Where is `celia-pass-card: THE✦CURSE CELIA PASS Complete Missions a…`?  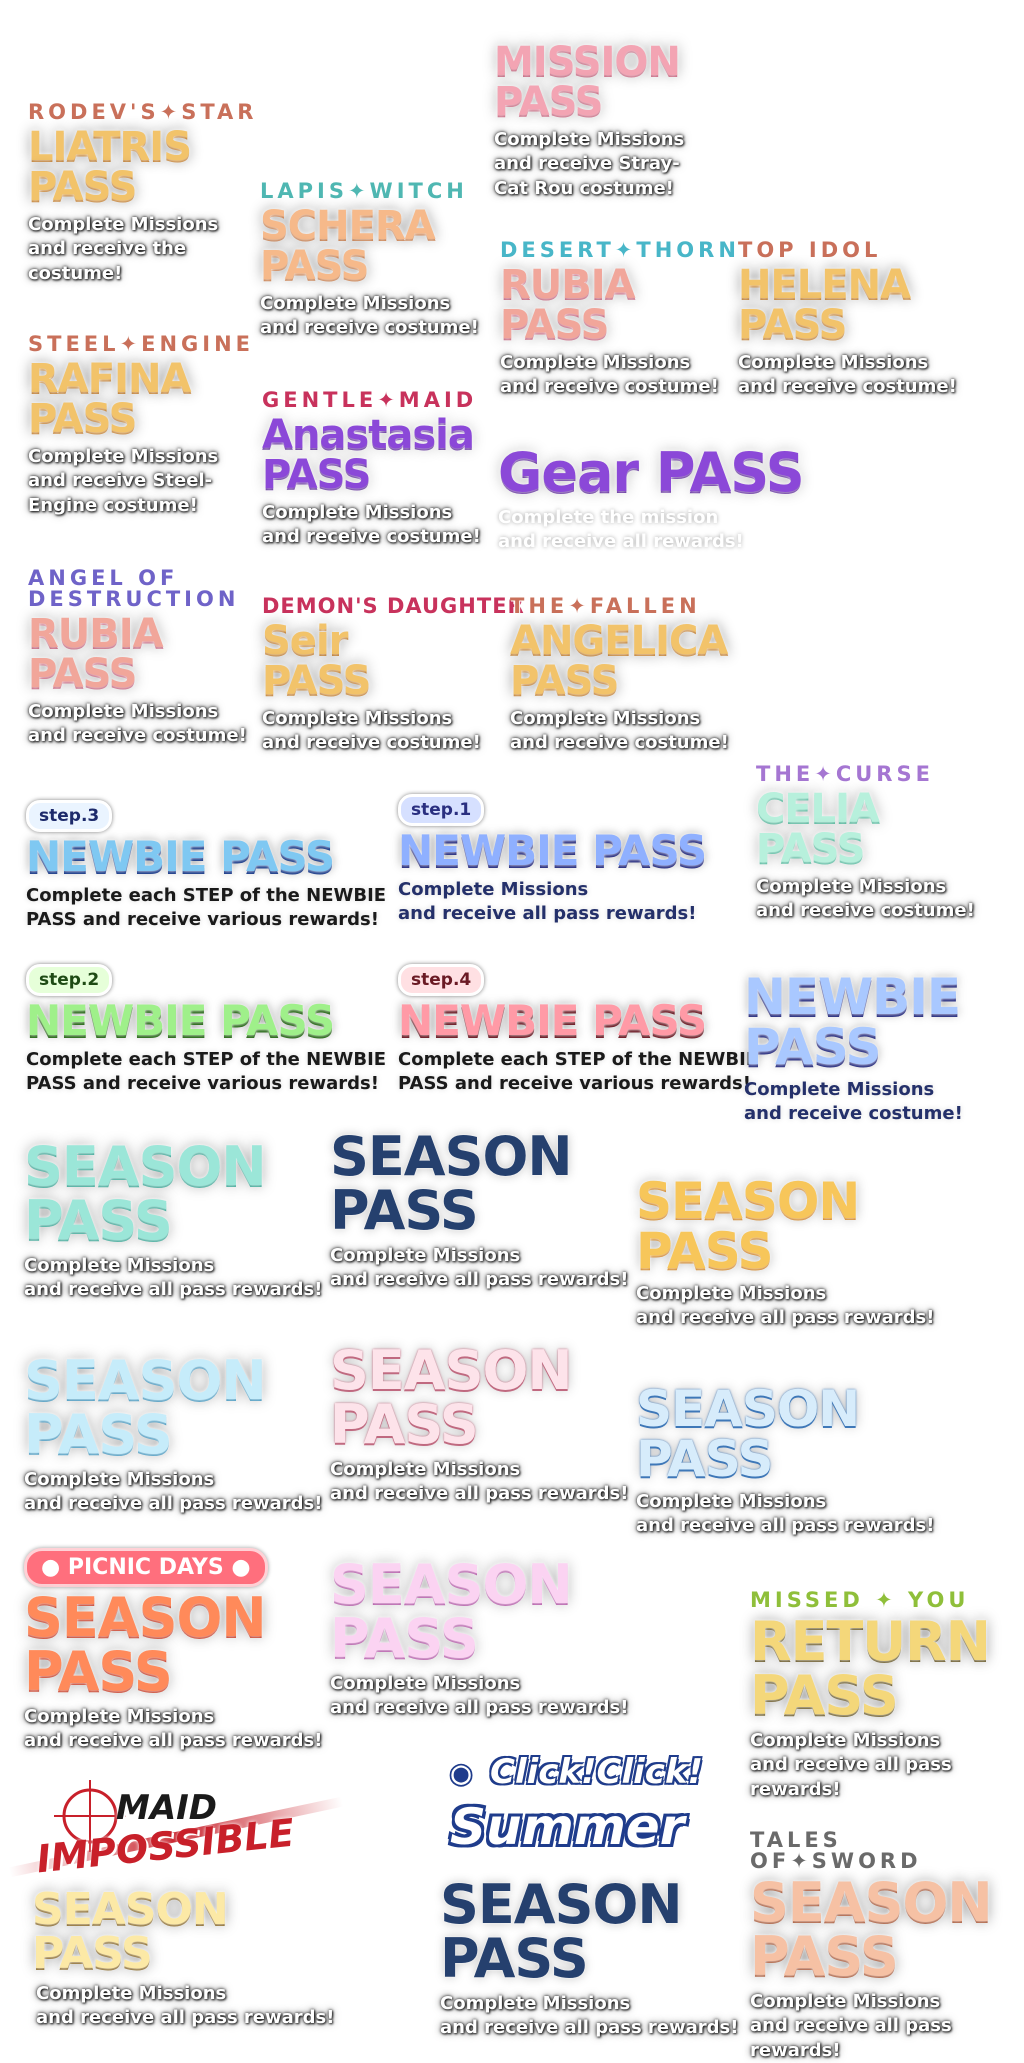
celia-pass-card: THE✦CURSE CELIA PASS Complete Missions a… is located at coordinates (865, 844).